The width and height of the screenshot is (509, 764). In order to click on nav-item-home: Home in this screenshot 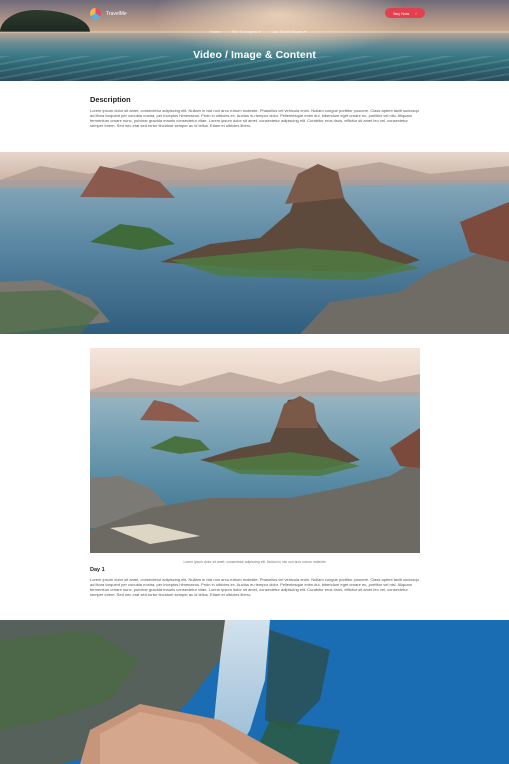, I will do `click(215, 31)`.